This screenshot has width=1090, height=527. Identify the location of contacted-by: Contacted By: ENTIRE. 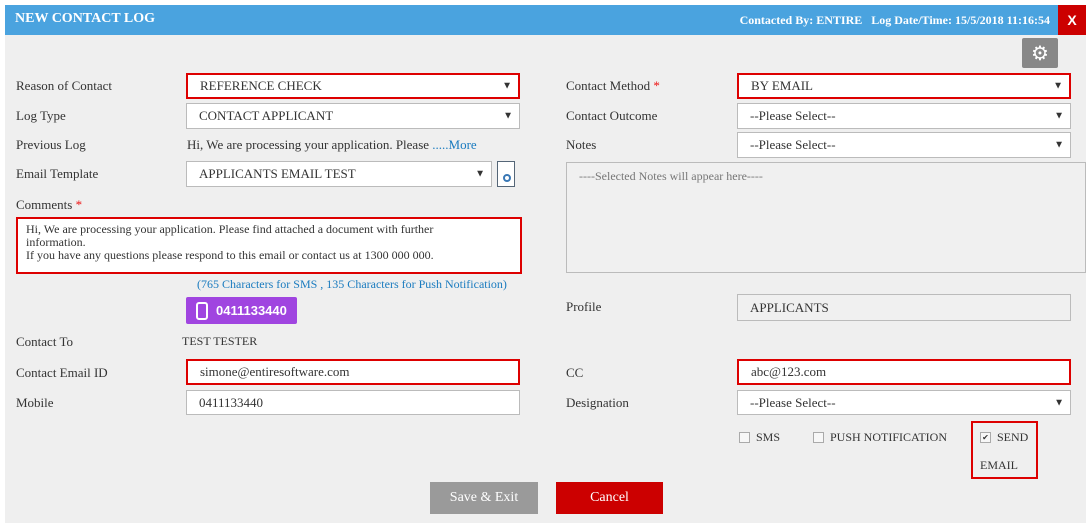
(801, 20).